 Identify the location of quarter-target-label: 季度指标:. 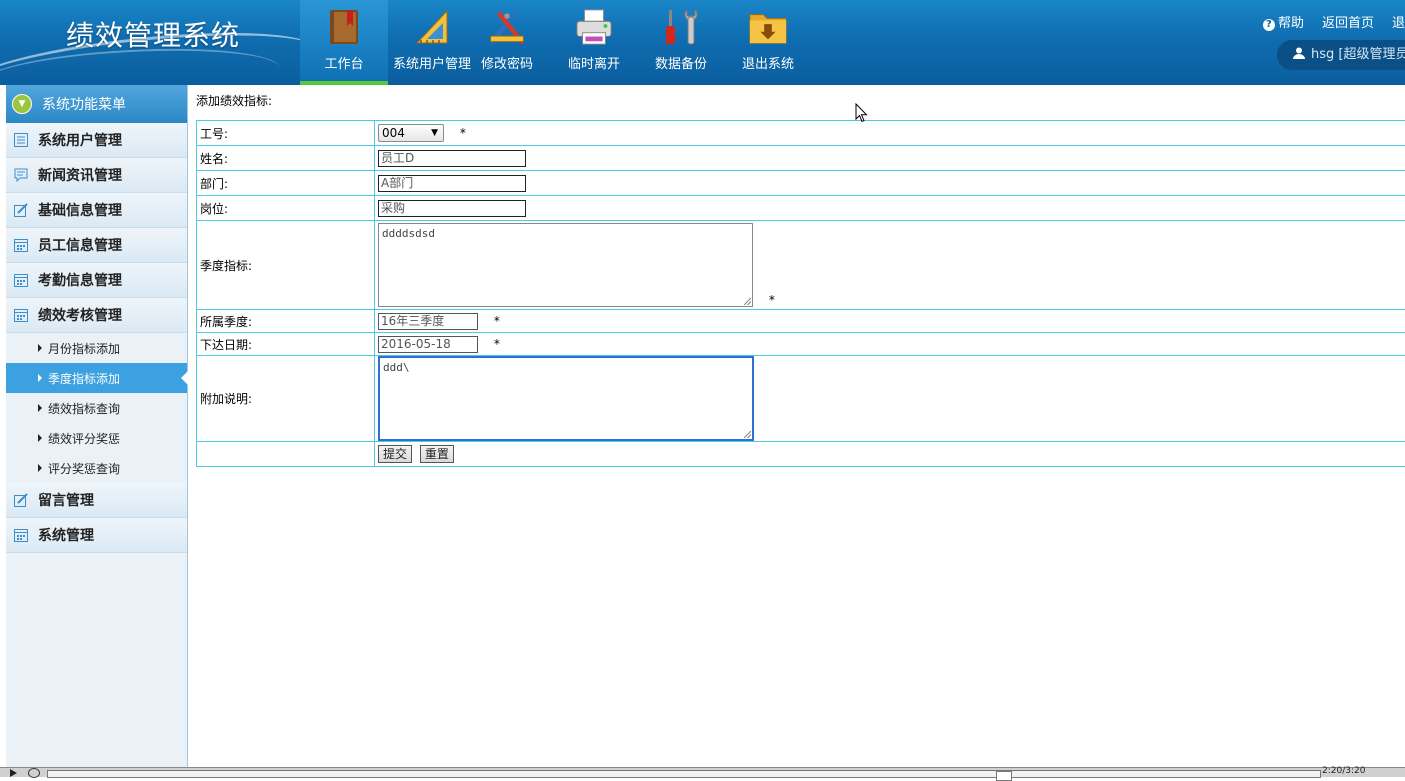
(286, 265).